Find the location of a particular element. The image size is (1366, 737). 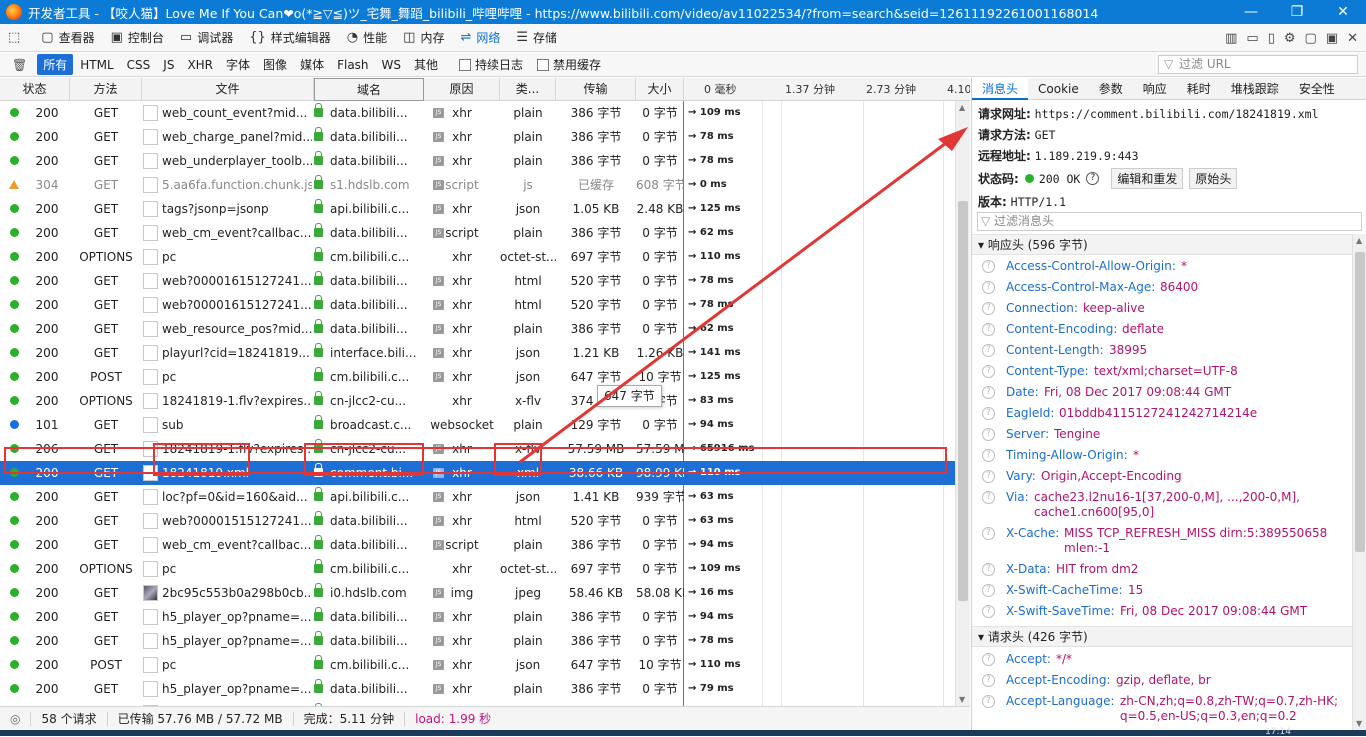

toolbar-right-icon: ▥ is located at coordinates (1231, 38).